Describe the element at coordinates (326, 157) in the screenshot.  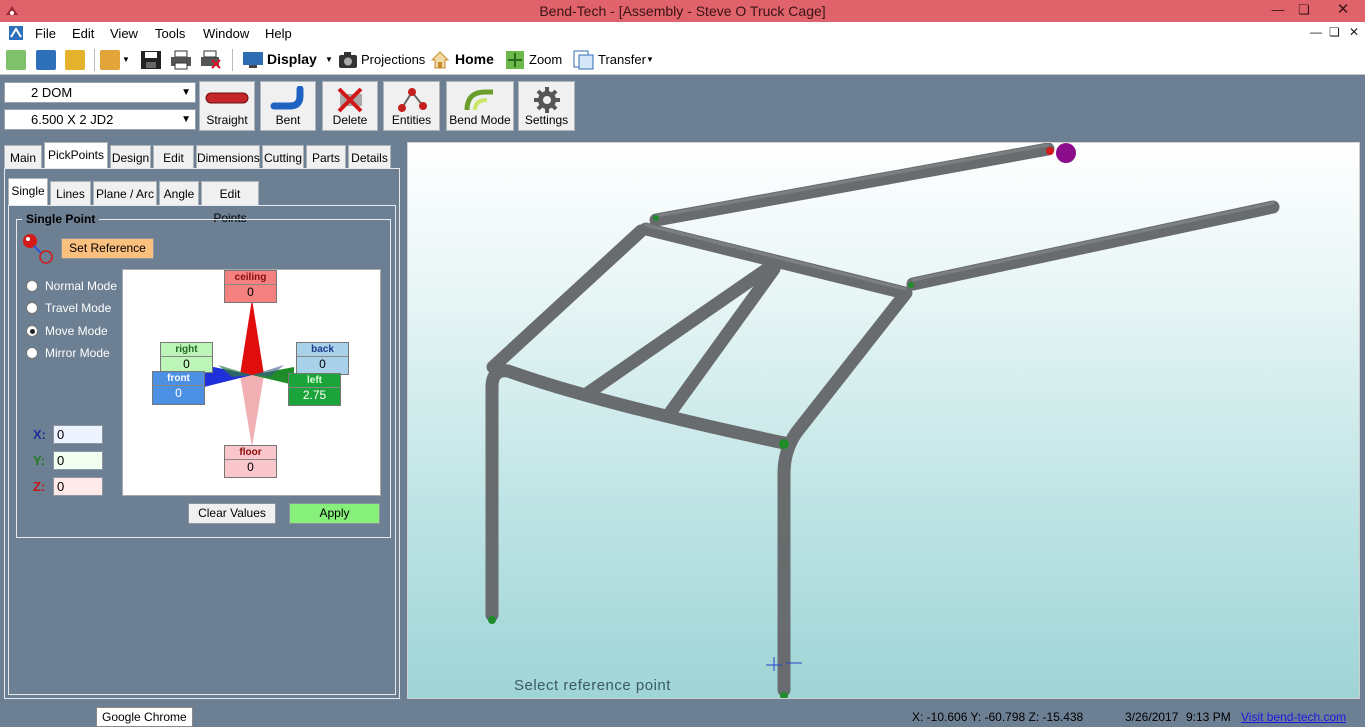
I see `tab-parts: Parts` at that location.